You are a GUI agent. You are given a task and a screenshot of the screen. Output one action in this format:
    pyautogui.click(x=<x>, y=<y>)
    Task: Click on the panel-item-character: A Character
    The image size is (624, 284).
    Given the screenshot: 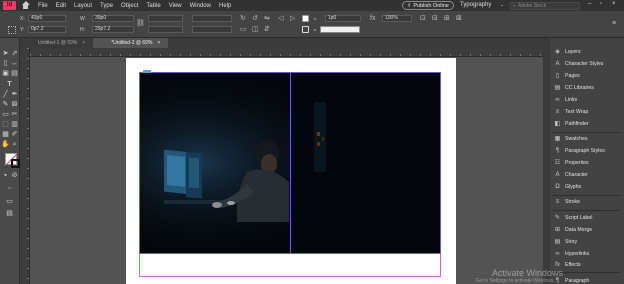 What is the action you would take?
    pyautogui.click(x=587, y=175)
    